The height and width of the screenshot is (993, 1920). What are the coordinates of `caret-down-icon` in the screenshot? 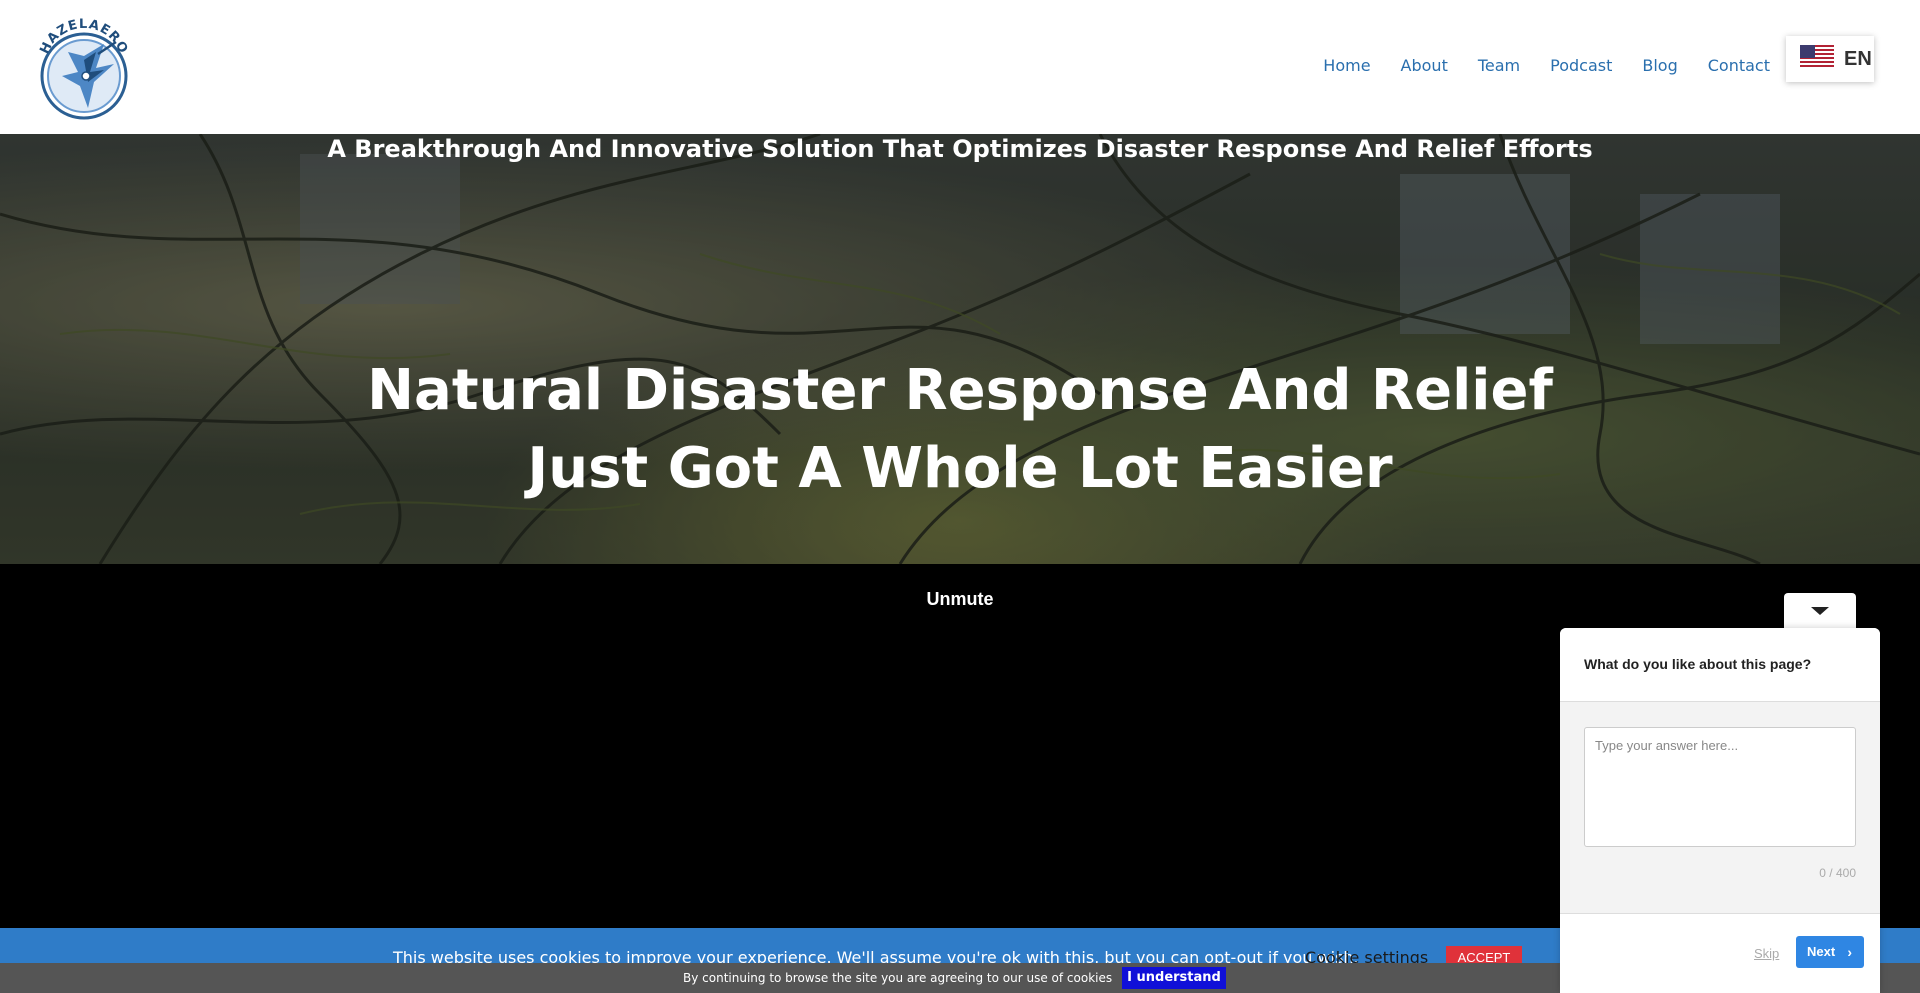 It's located at (1820, 611).